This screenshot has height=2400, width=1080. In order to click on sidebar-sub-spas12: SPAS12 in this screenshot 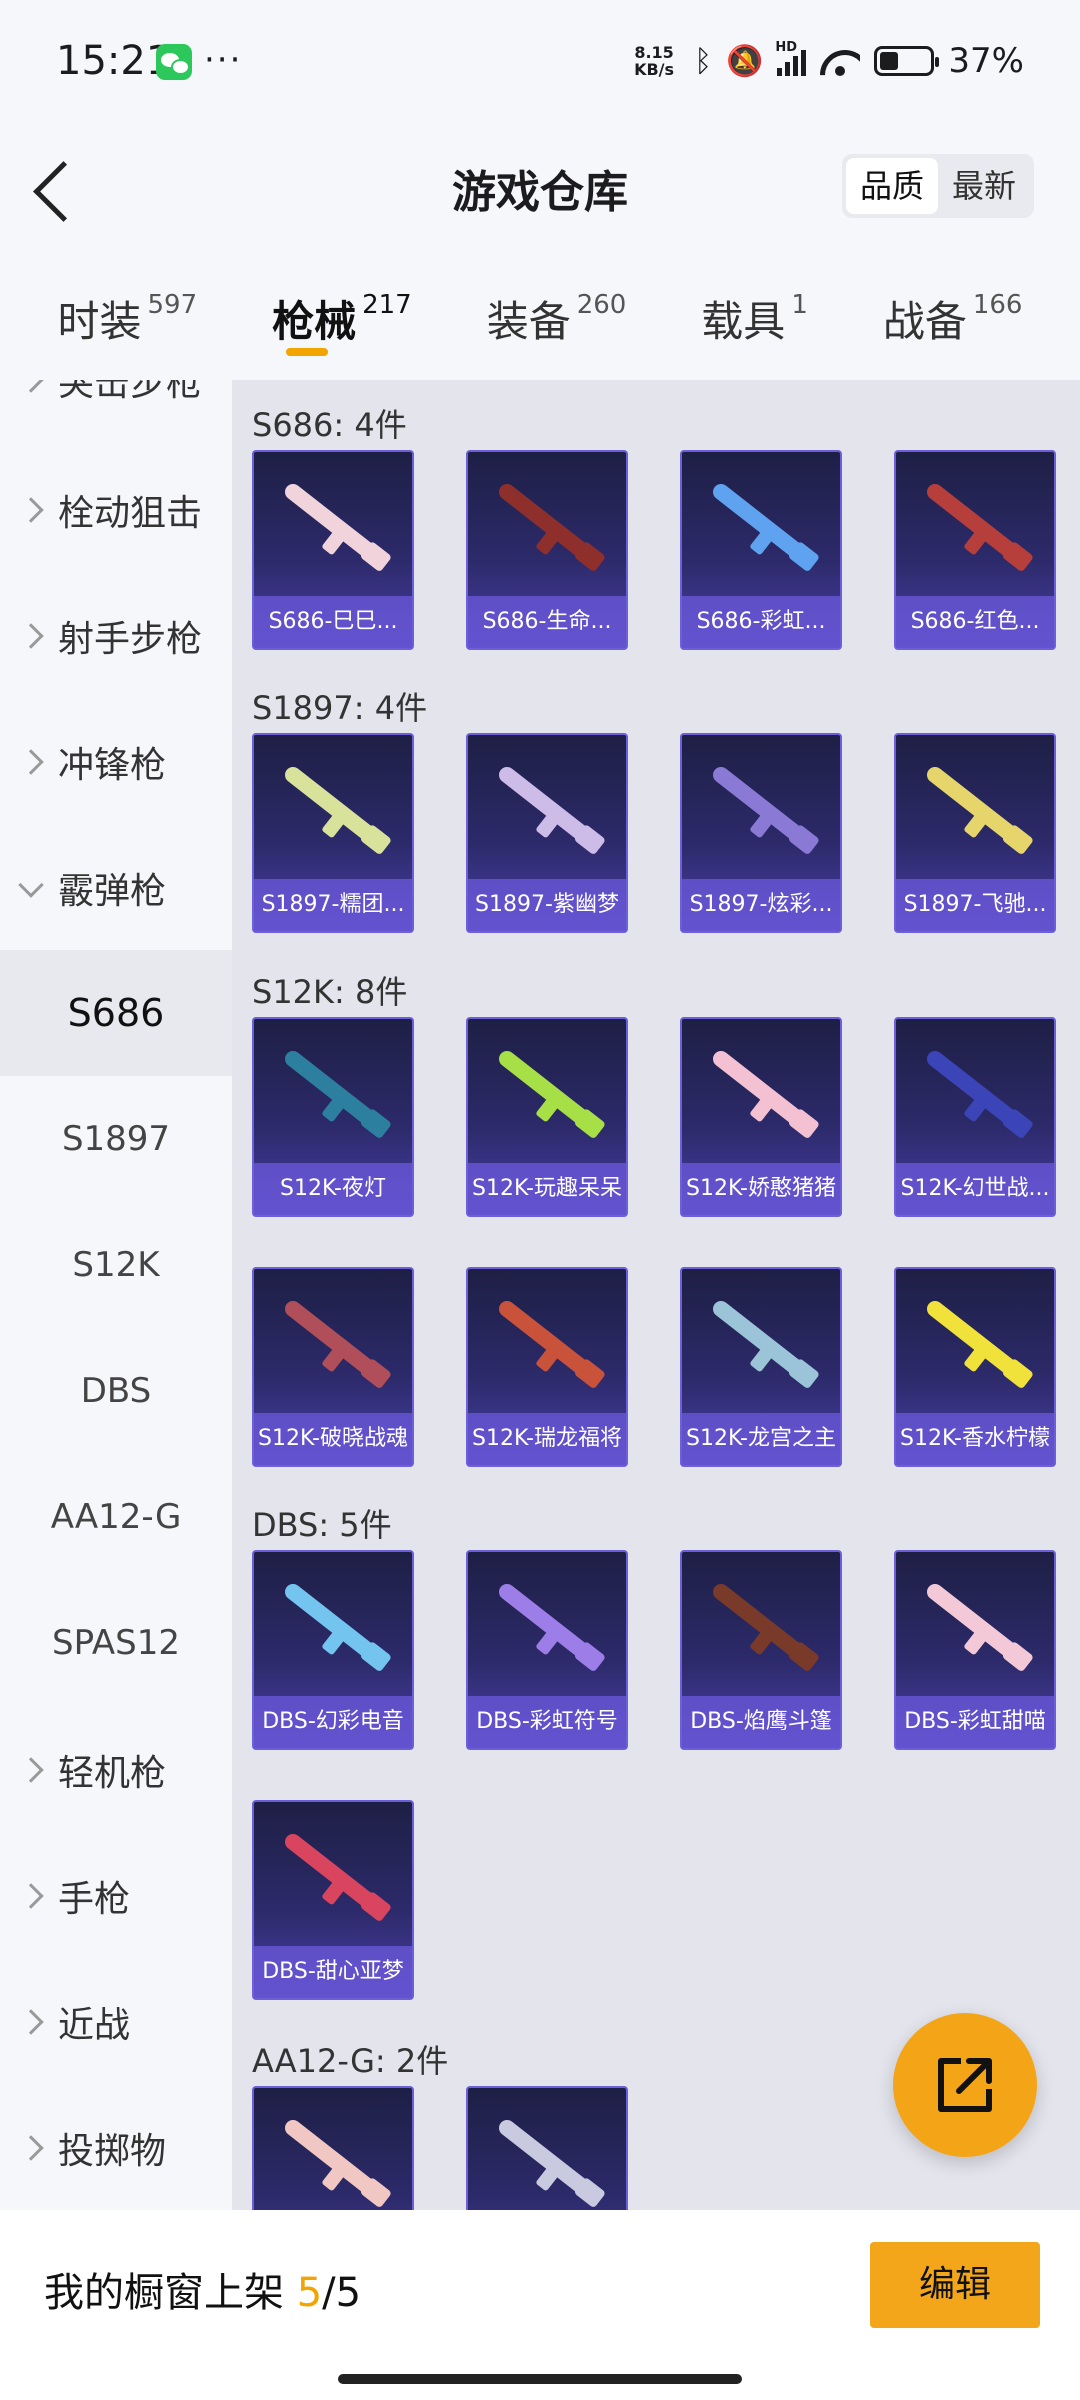, I will do `click(116, 1643)`.